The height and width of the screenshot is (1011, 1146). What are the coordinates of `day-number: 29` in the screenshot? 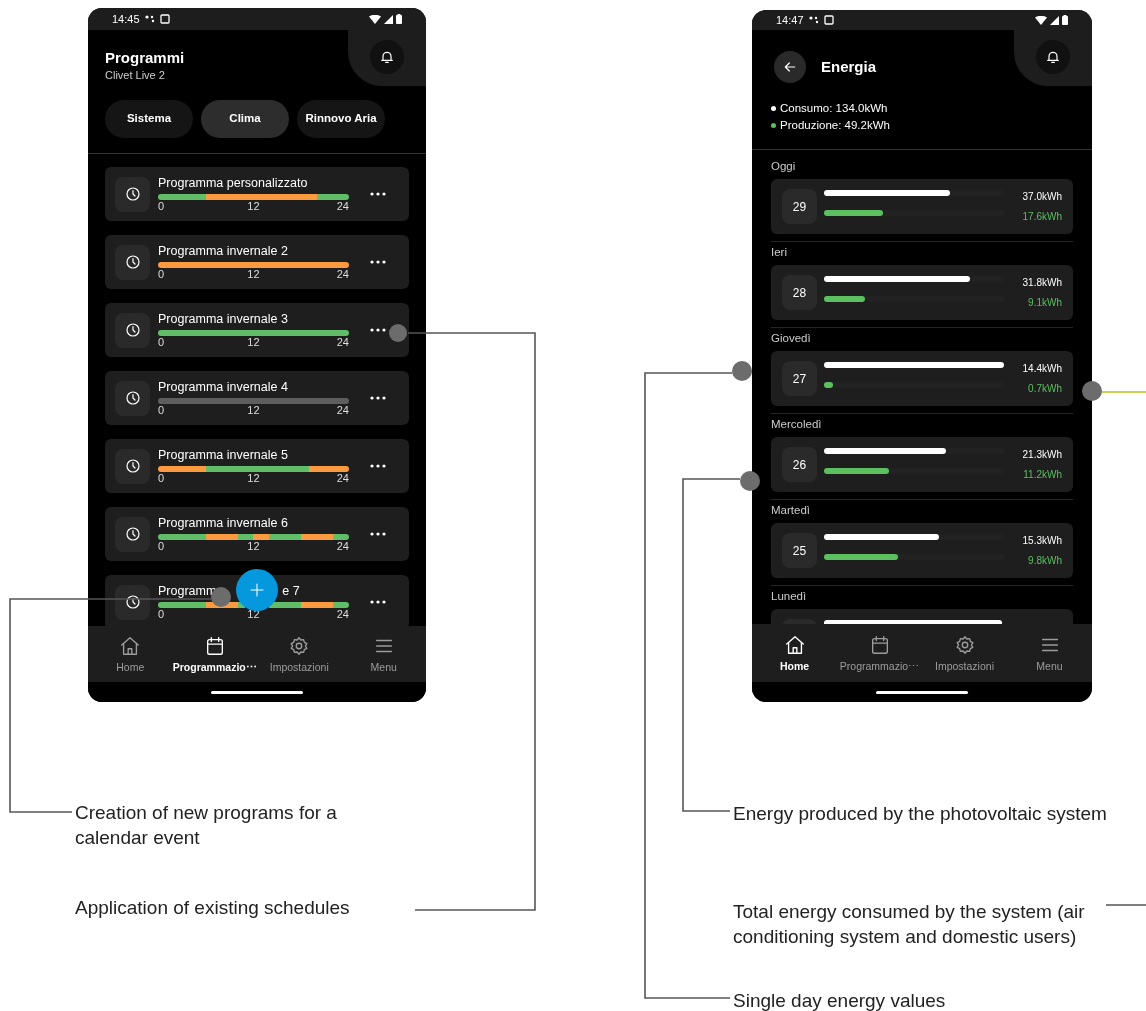 It's located at (799, 206).